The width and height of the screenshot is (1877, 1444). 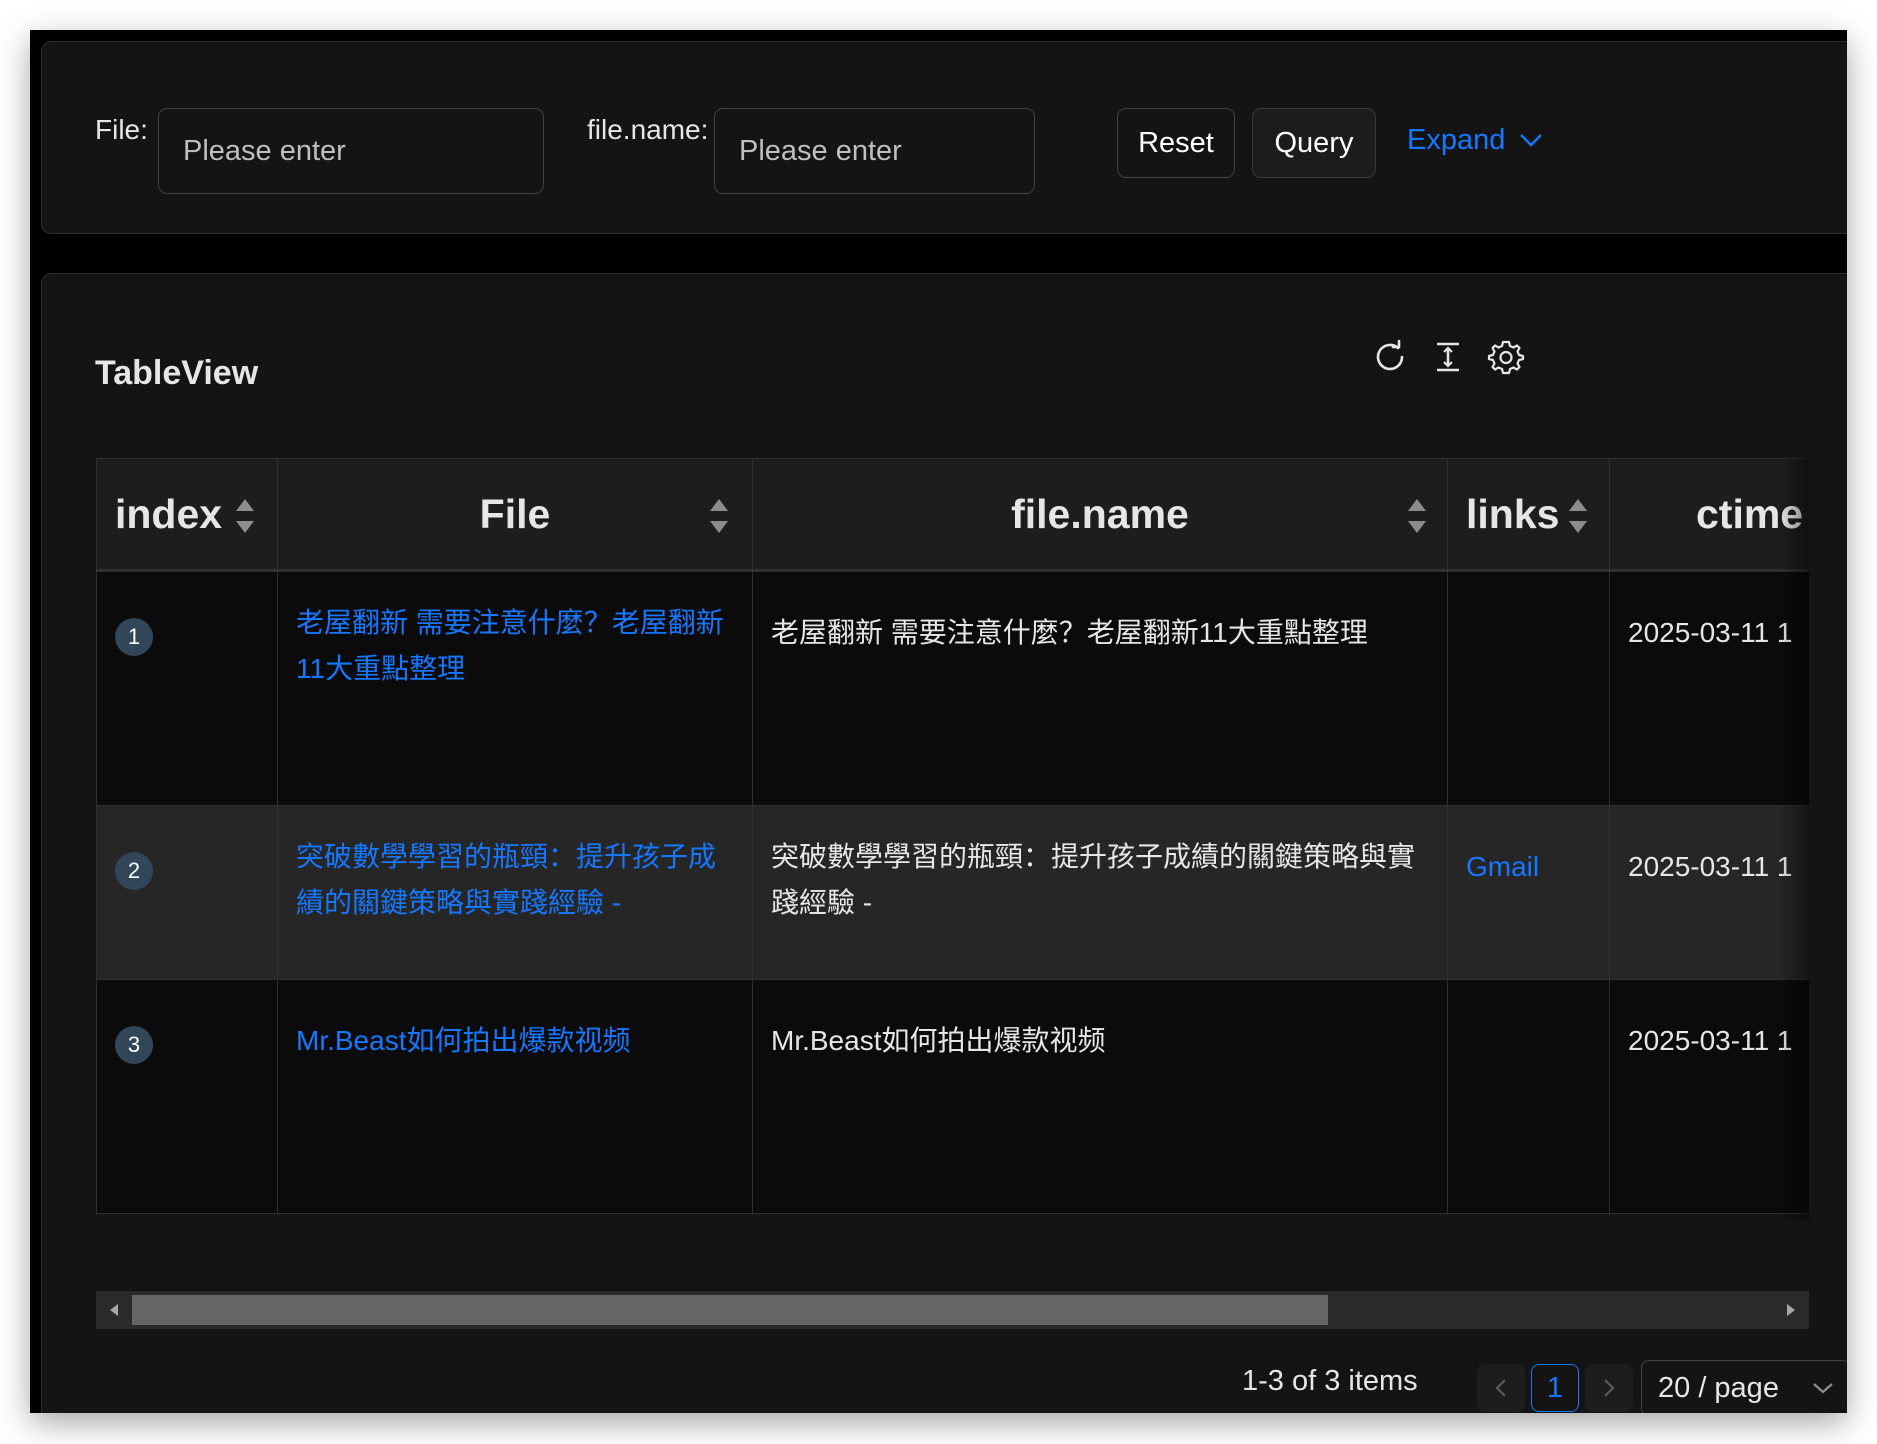 I want to click on search-form: File: file.name: Reset Query Expand, so click(x=944, y=137).